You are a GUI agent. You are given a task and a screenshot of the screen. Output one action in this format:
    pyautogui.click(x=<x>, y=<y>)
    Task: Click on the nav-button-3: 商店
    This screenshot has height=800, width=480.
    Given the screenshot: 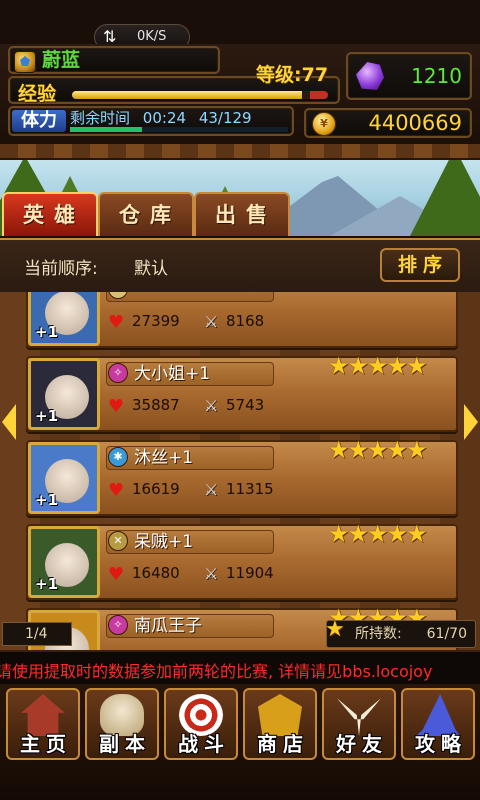 What is the action you would take?
    pyautogui.click(x=280, y=724)
    